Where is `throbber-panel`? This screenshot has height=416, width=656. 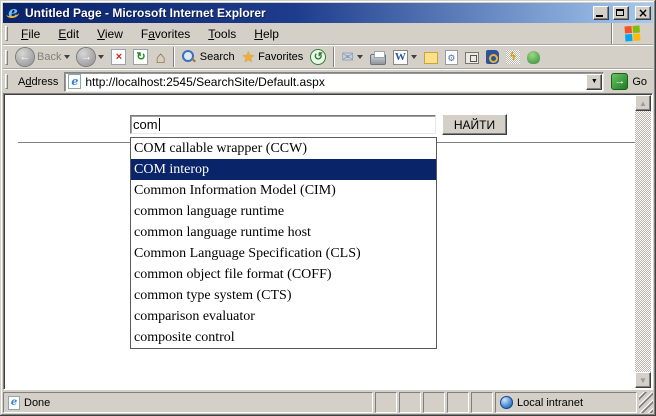 throbber-panel is located at coordinates (632, 33).